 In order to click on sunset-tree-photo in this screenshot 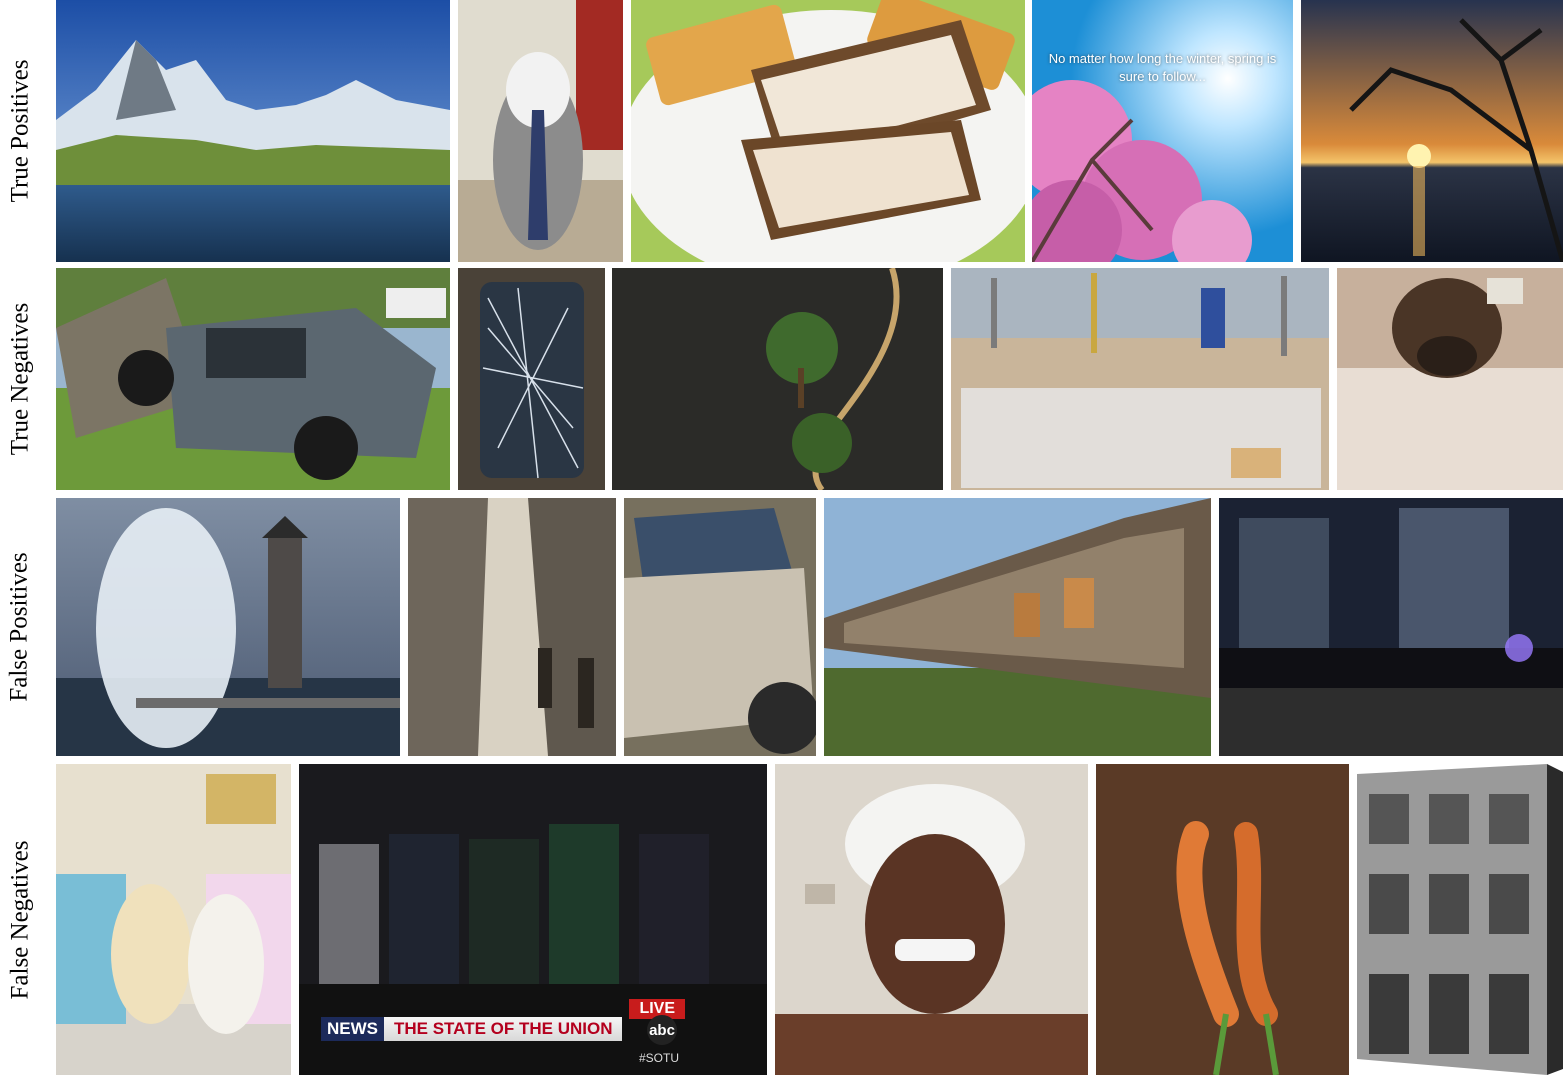, I will do `click(1432, 131)`.